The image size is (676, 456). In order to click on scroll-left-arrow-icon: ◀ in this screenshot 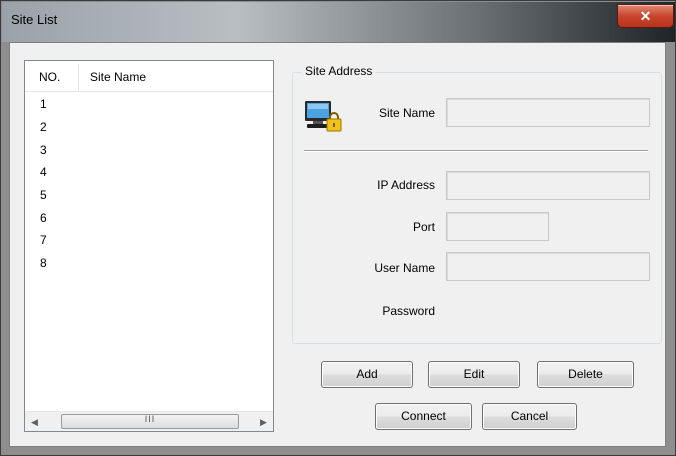, I will do `click(34, 422)`.